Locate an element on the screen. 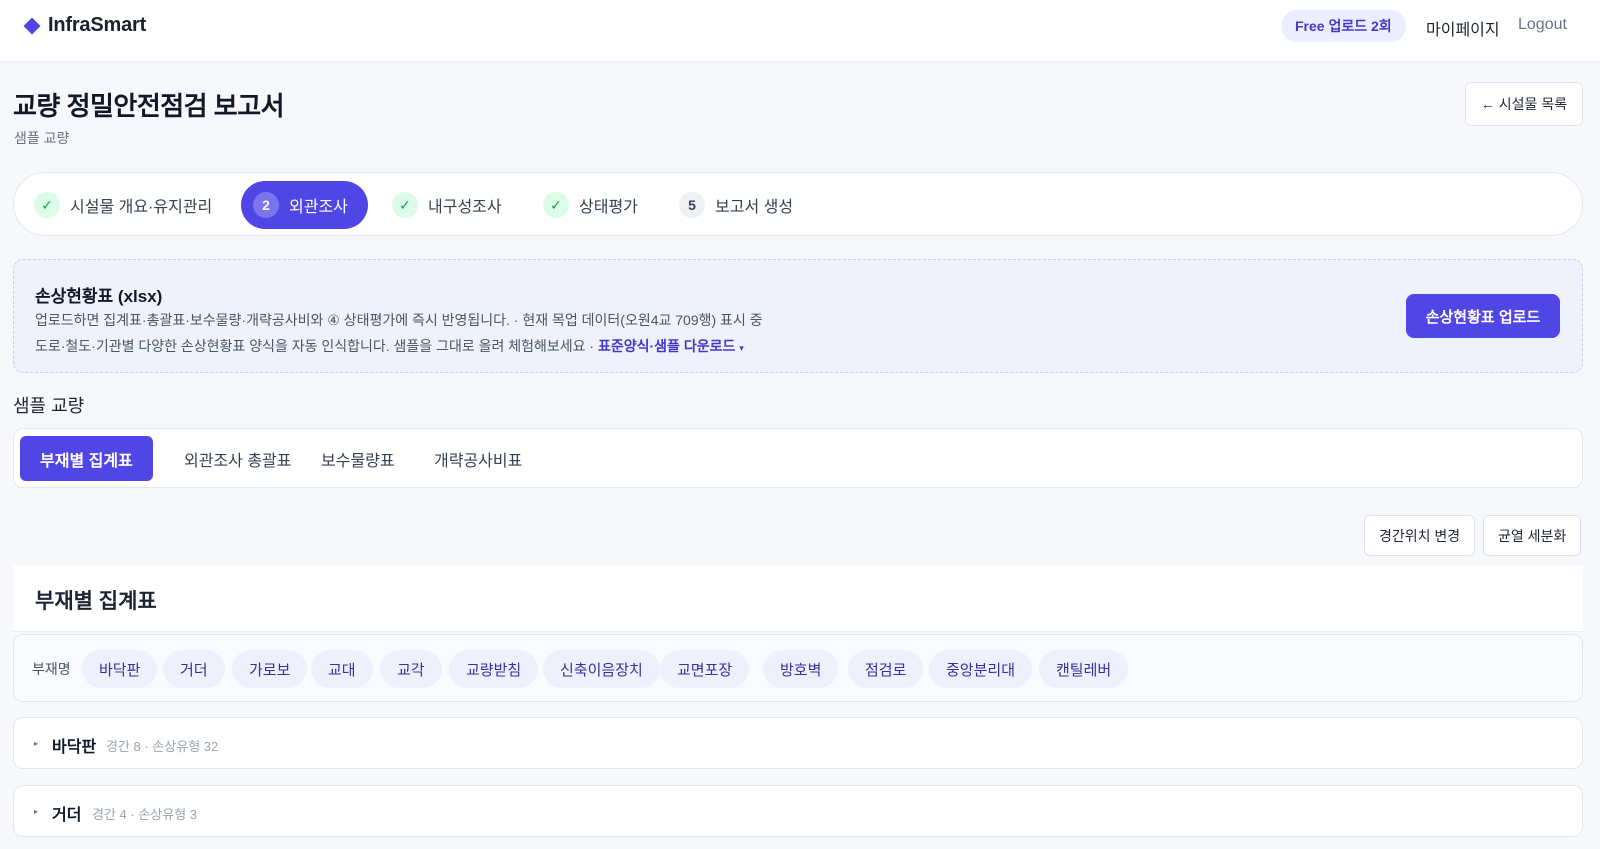  logout-link: Logout is located at coordinates (1542, 25).